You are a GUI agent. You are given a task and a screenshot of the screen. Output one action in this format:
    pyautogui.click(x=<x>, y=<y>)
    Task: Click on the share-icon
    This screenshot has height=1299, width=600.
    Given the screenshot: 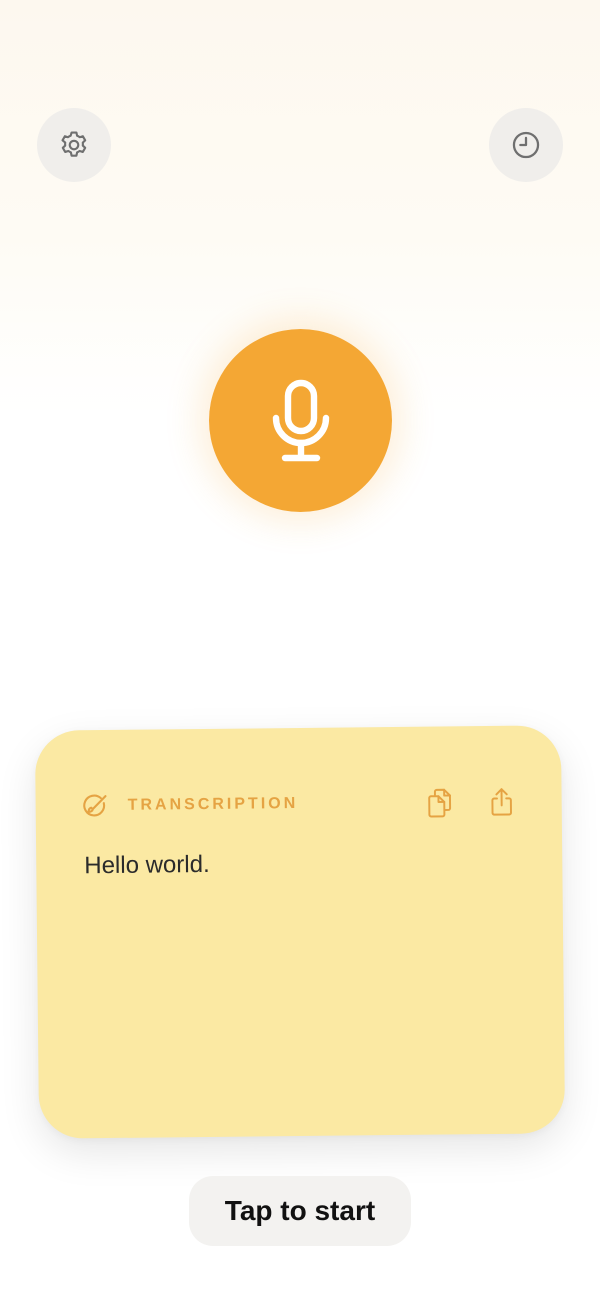 What is the action you would take?
    pyautogui.click(x=501, y=802)
    